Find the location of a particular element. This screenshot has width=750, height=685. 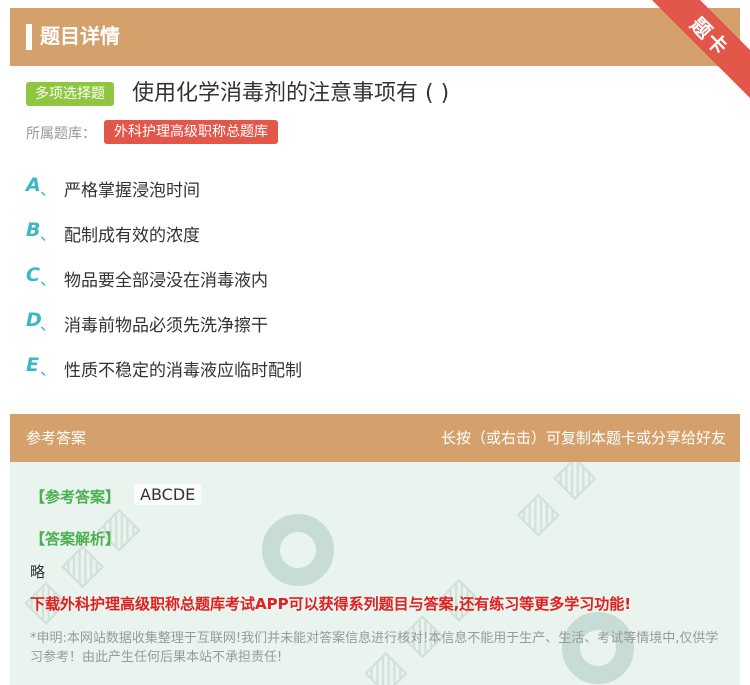

answer-value: ABCDE is located at coordinates (168, 494).